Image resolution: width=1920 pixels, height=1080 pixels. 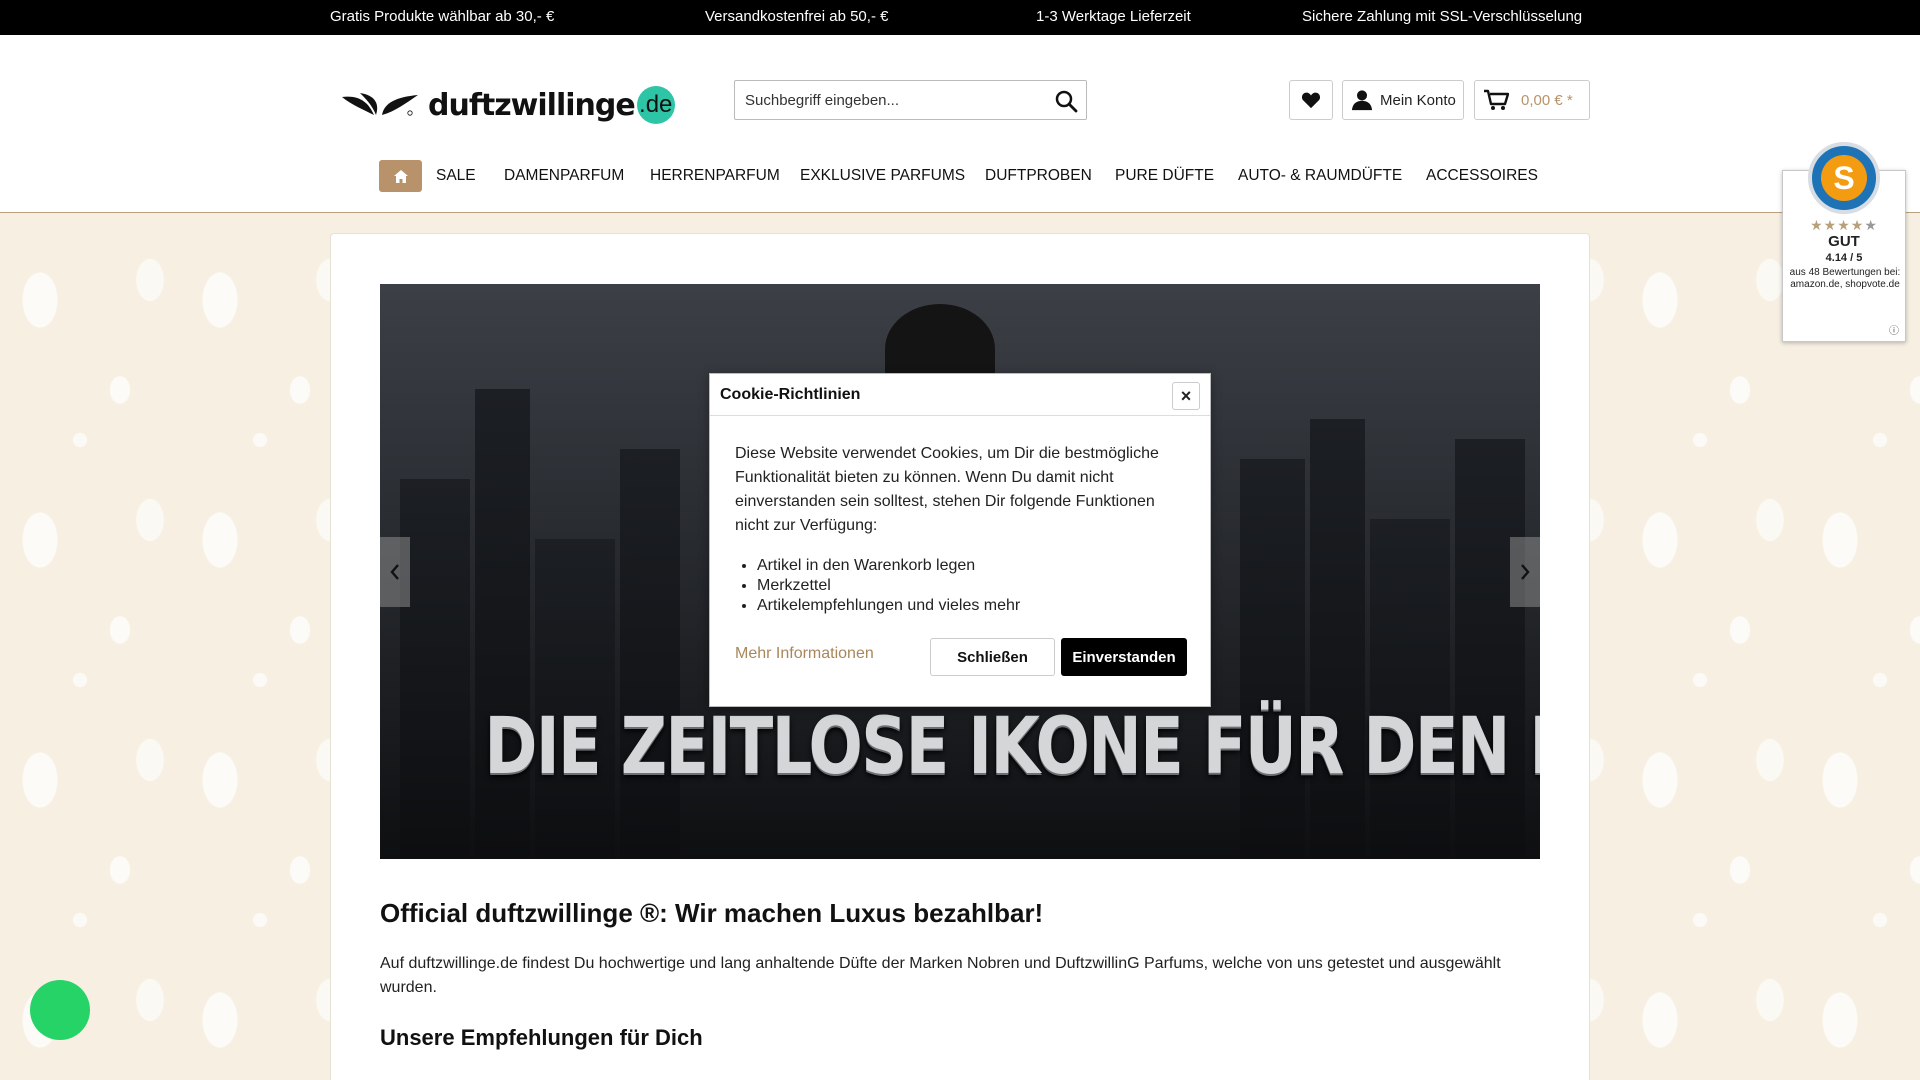 What do you see at coordinates (804, 654) in the screenshot?
I see `more-info-link: Mehr Informationen` at bounding box center [804, 654].